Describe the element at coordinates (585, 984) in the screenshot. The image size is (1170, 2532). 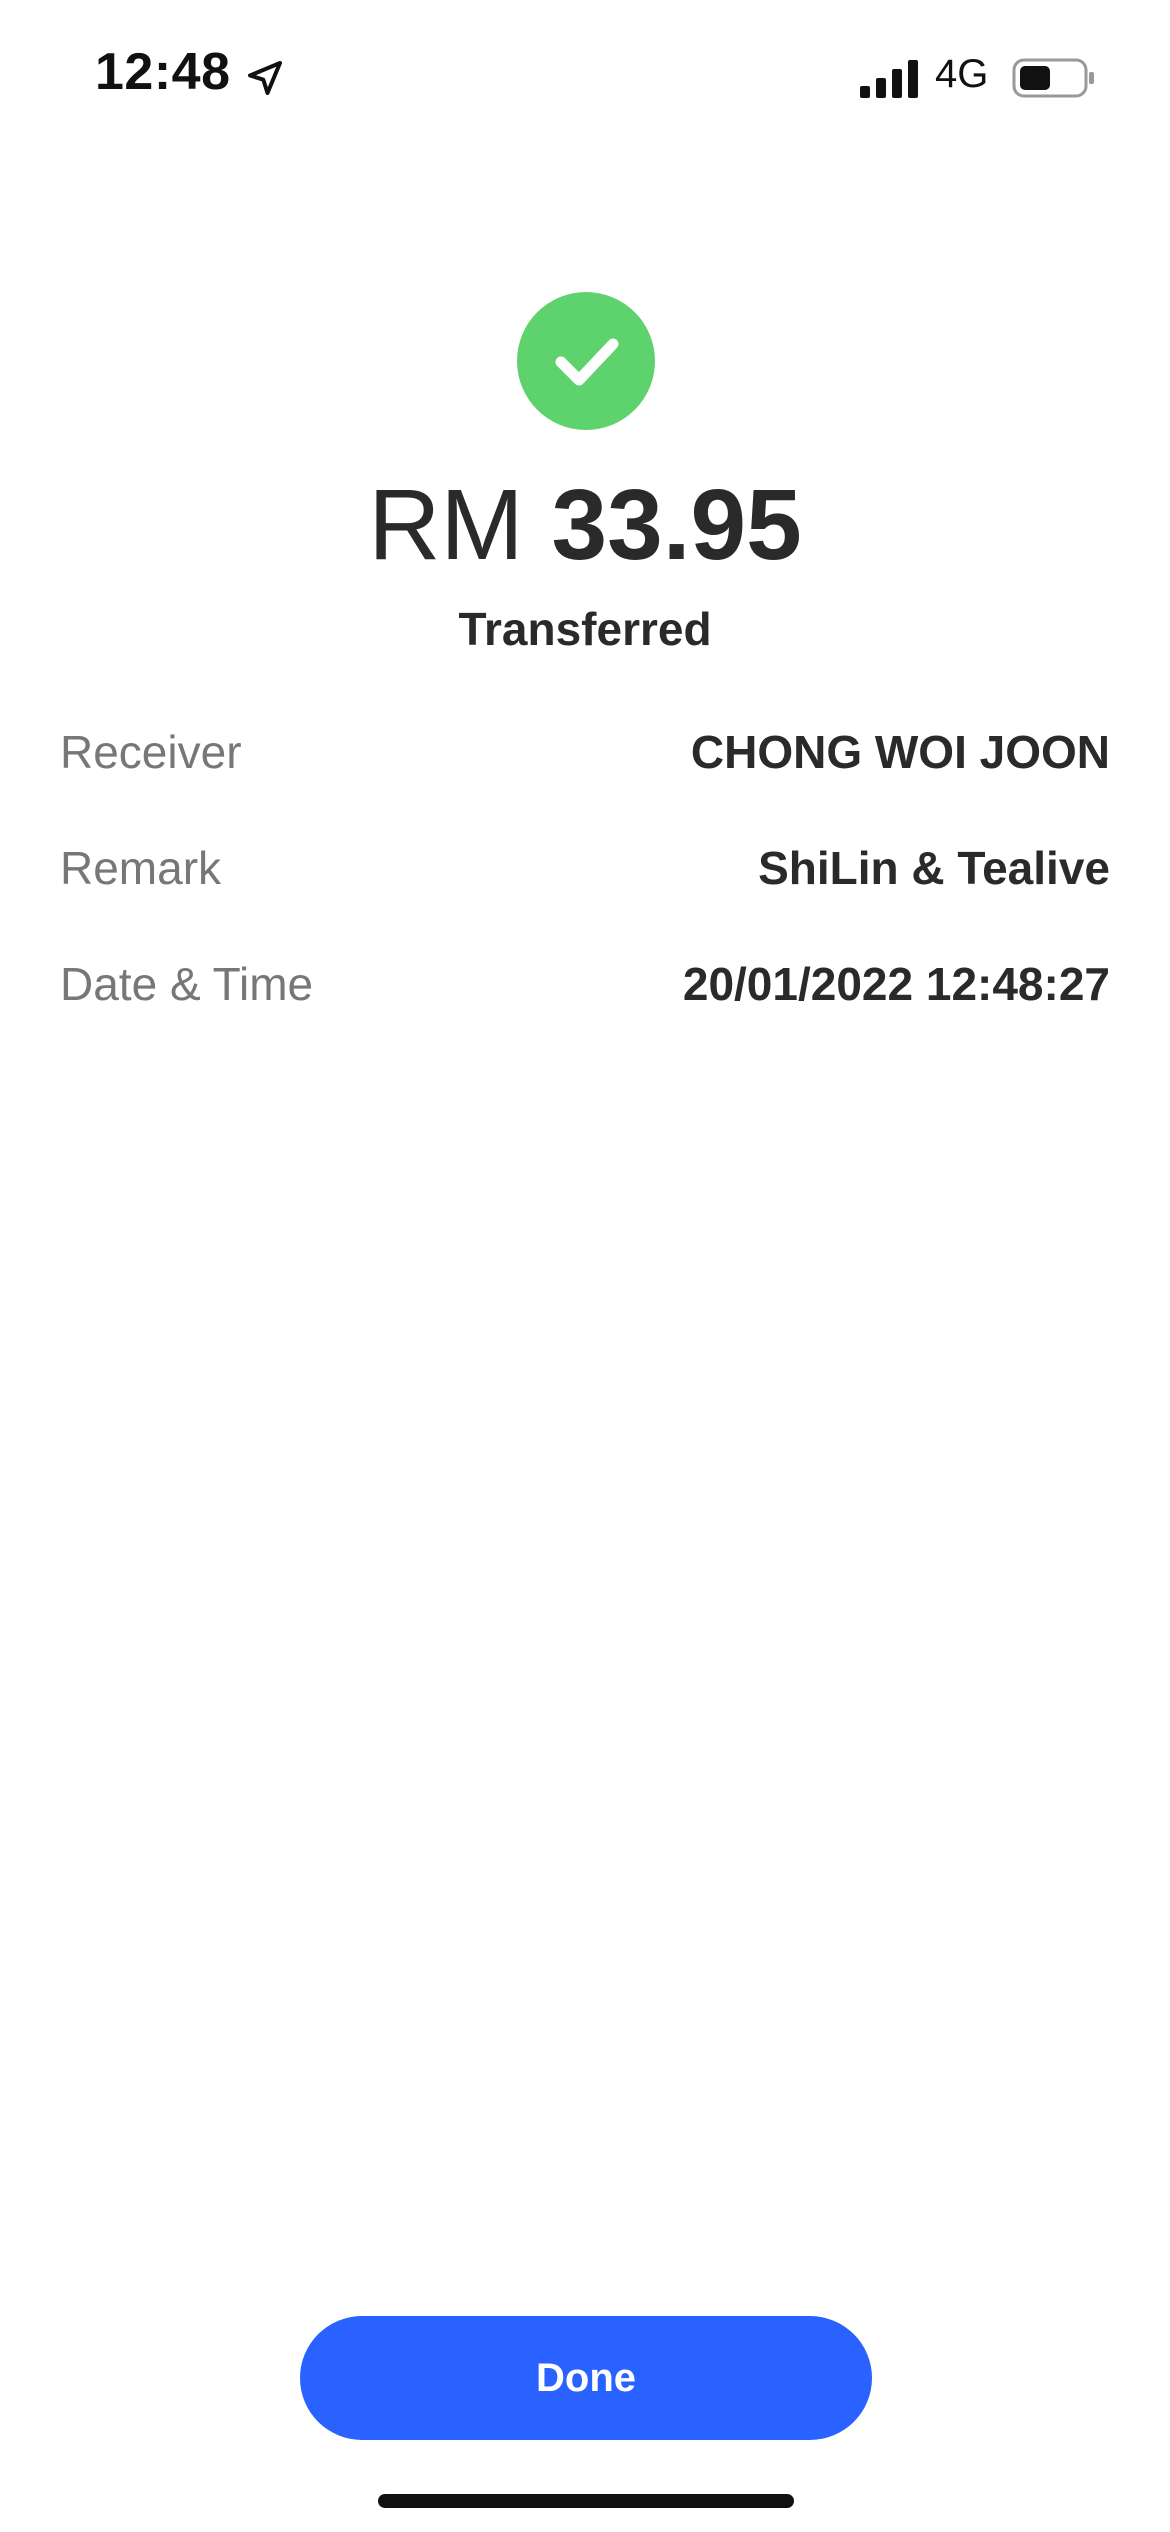
I see `detail-row-date-time: Date & Time 20/01/2022 12:48:27` at that location.